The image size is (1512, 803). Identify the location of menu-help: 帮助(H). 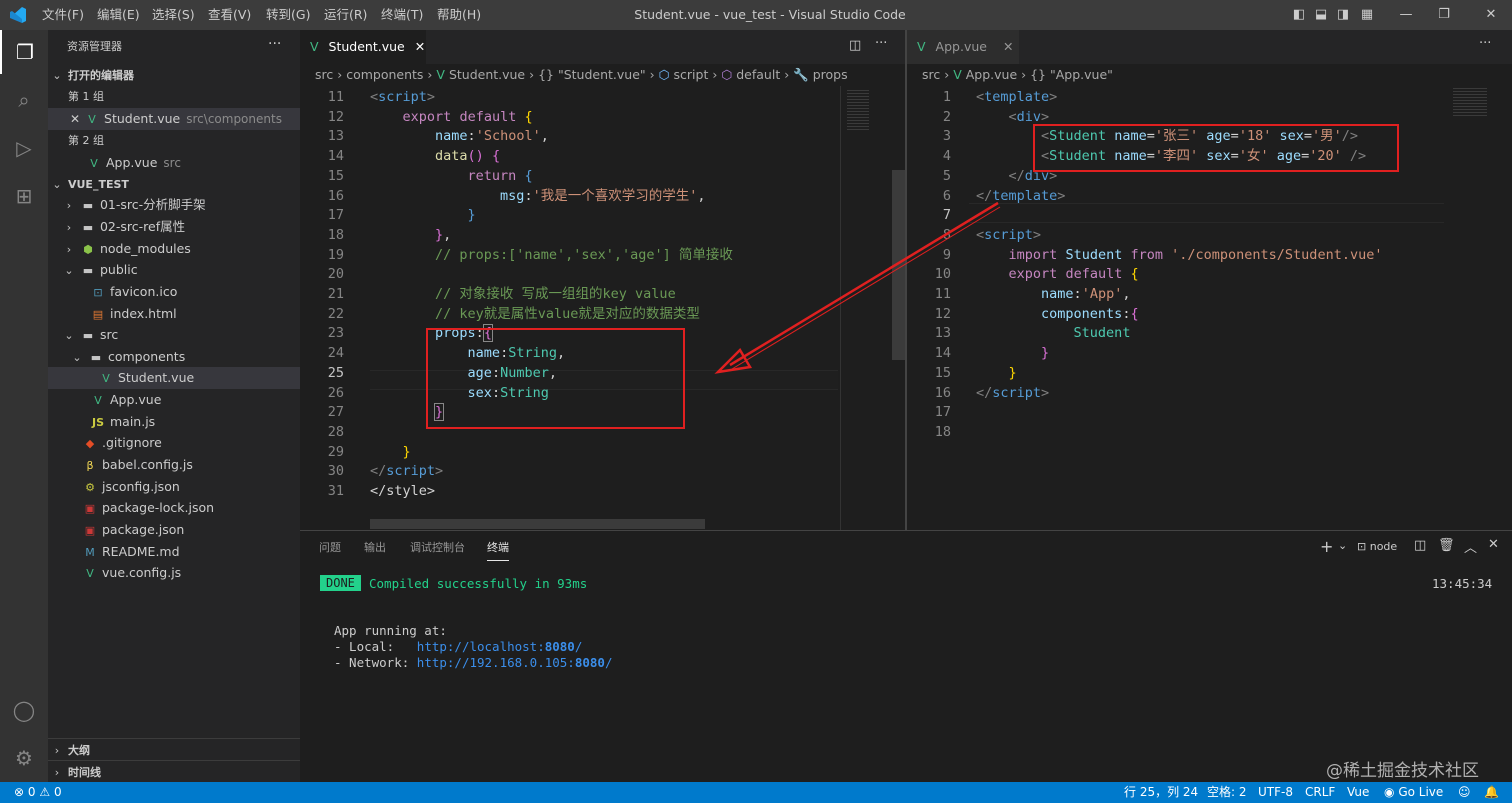
(459, 15).